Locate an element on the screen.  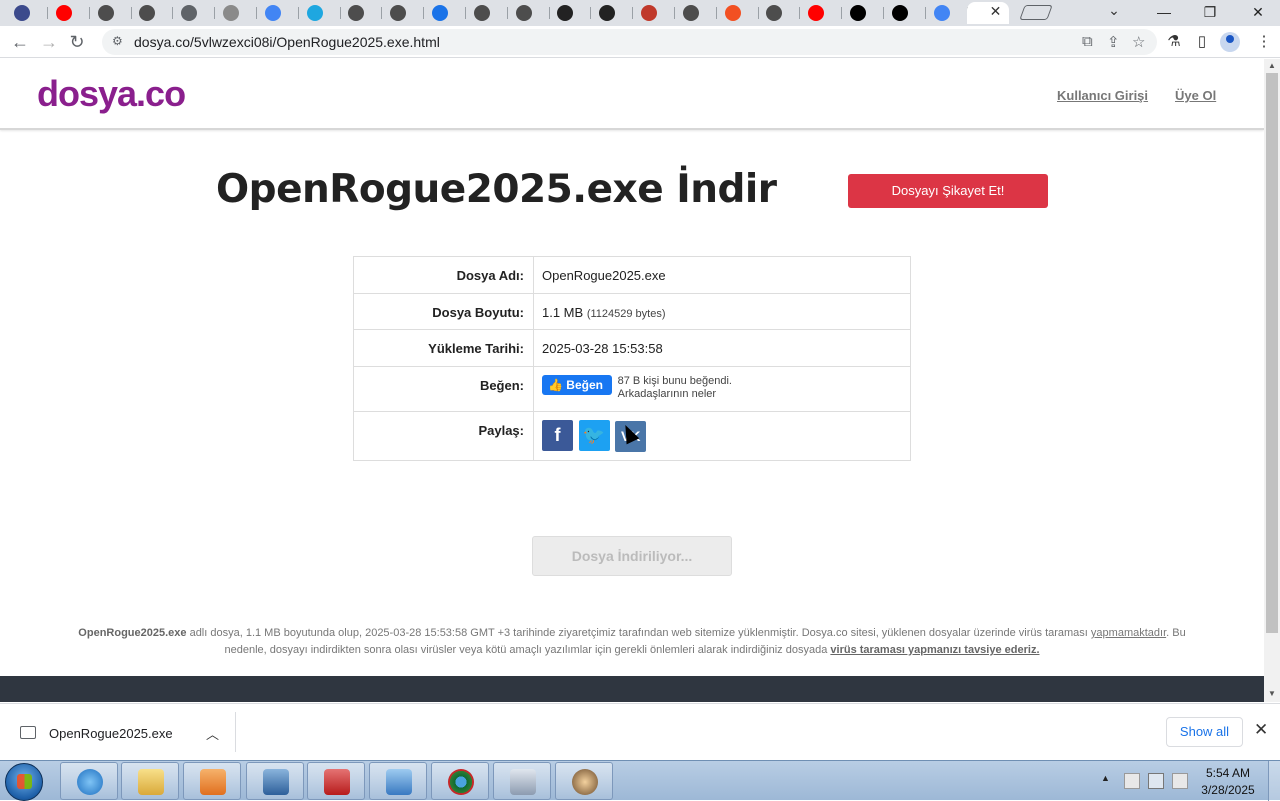
taskbar-toolbox-button is located at coordinates (336, 781).